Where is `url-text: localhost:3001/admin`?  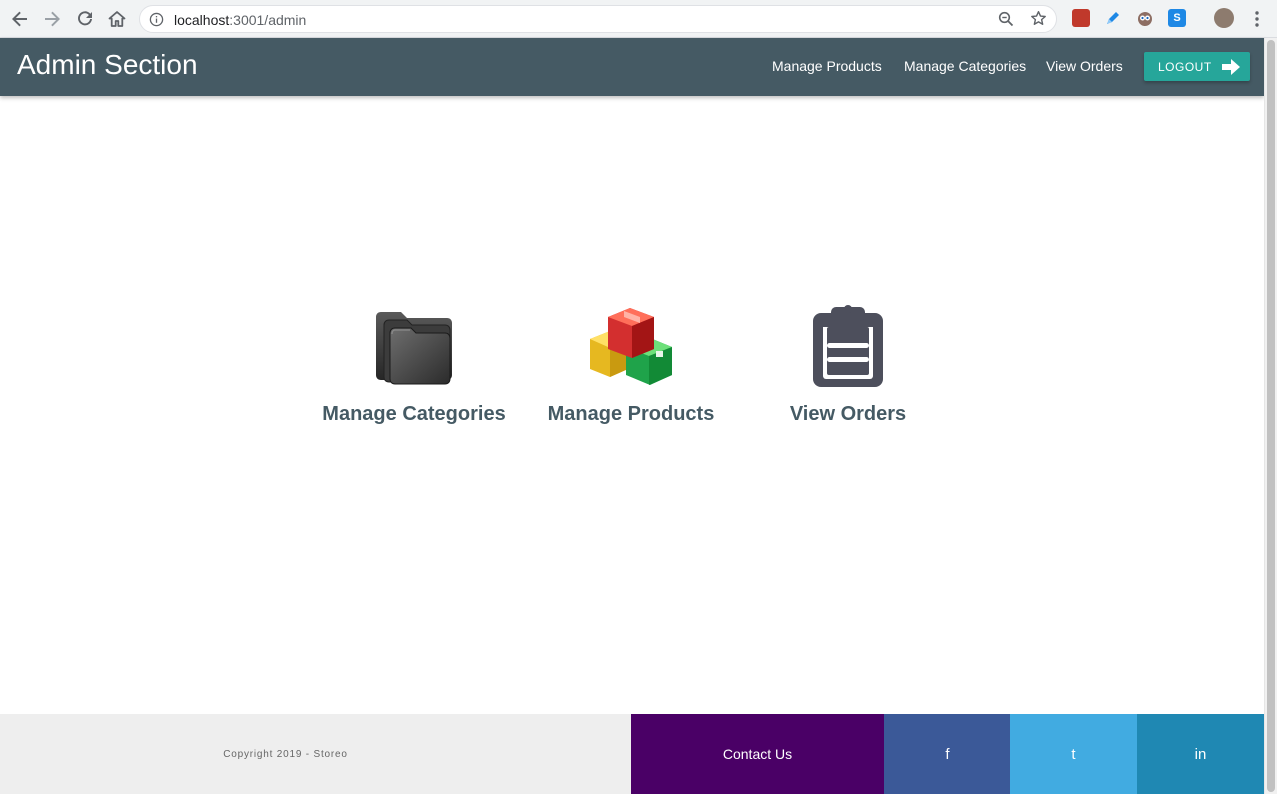
url-text: localhost:3001/admin is located at coordinates (240, 20).